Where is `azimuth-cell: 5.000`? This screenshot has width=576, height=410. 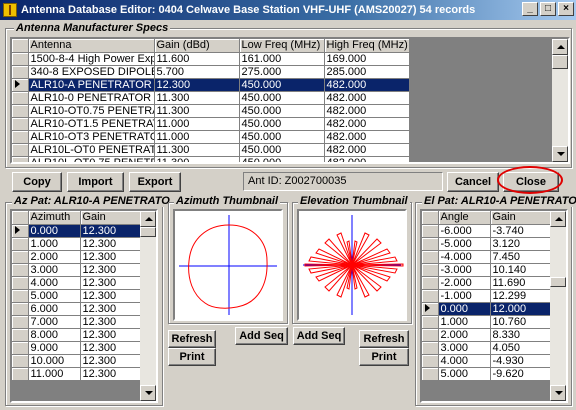 azimuth-cell: 5.000 is located at coordinates (54, 296).